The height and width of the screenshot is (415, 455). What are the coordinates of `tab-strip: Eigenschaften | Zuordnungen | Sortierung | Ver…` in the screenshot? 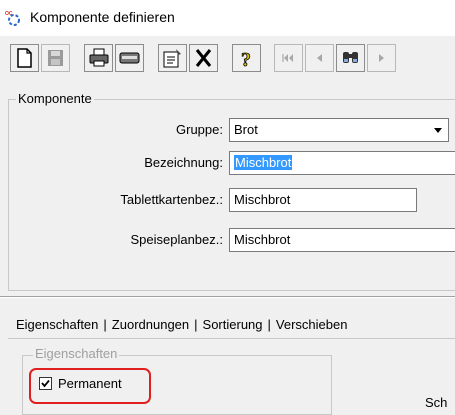 It's located at (181, 324).